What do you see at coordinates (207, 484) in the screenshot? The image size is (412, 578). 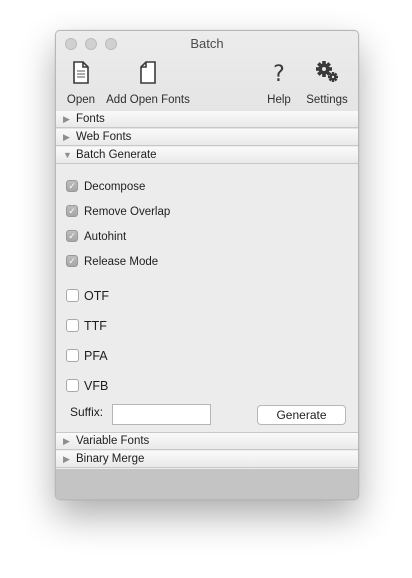 I see `window-bottom-area` at bounding box center [207, 484].